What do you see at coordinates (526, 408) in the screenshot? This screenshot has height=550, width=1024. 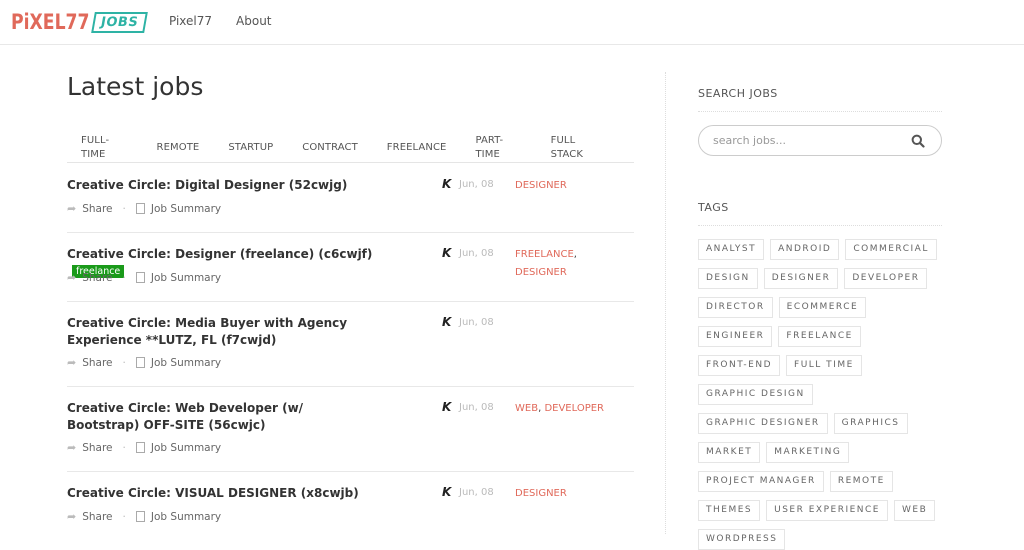 I see `job-tag-link: WEB` at bounding box center [526, 408].